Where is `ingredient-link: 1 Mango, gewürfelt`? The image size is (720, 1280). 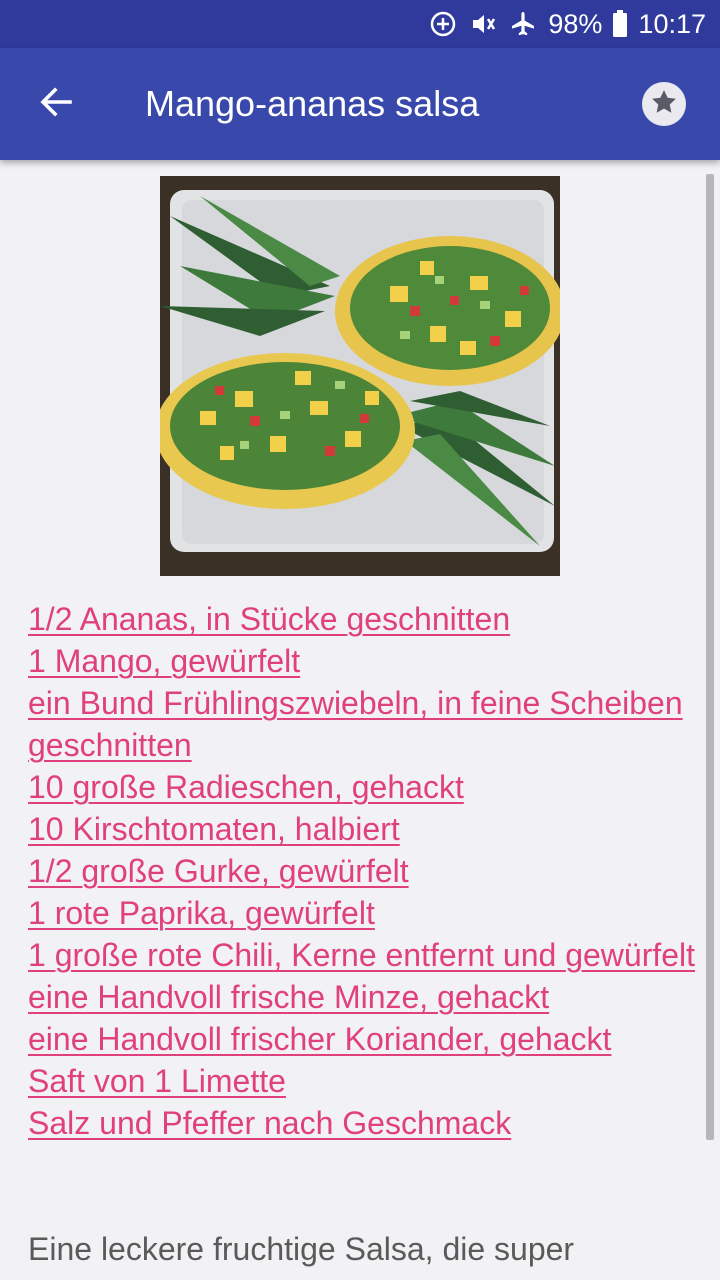
ingredient-link: 1 Mango, gewürfelt is located at coordinates (363, 661).